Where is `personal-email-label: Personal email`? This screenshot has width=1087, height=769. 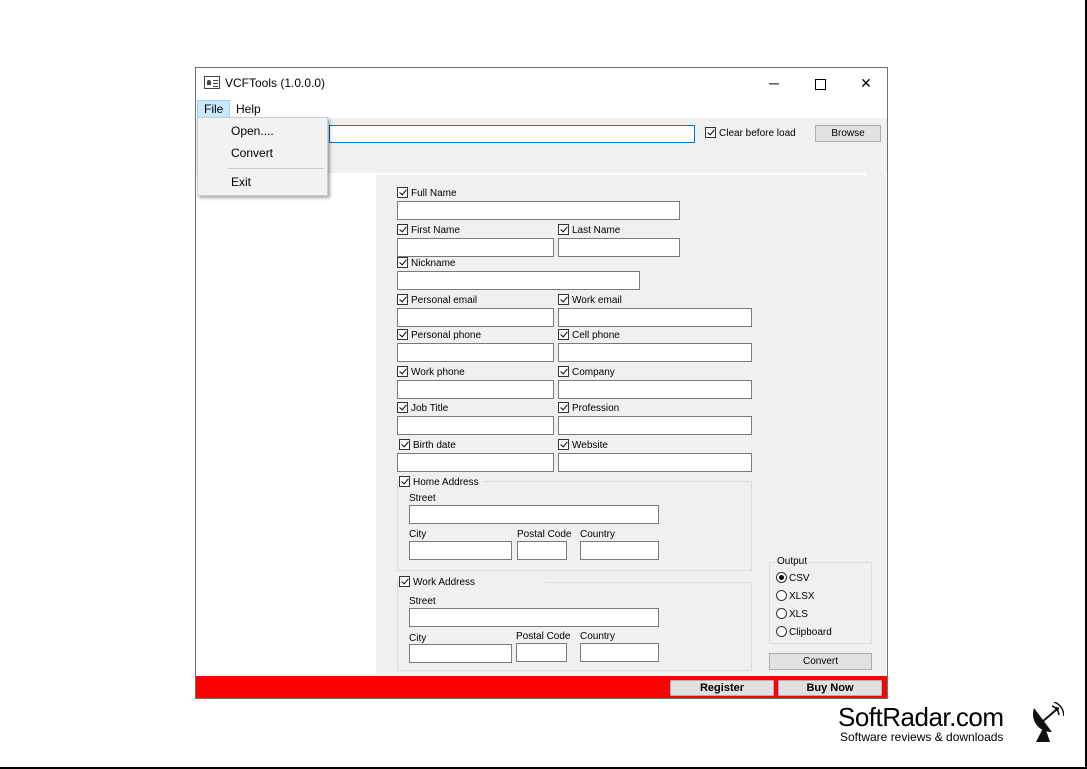 personal-email-label: Personal email is located at coordinates (444, 300).